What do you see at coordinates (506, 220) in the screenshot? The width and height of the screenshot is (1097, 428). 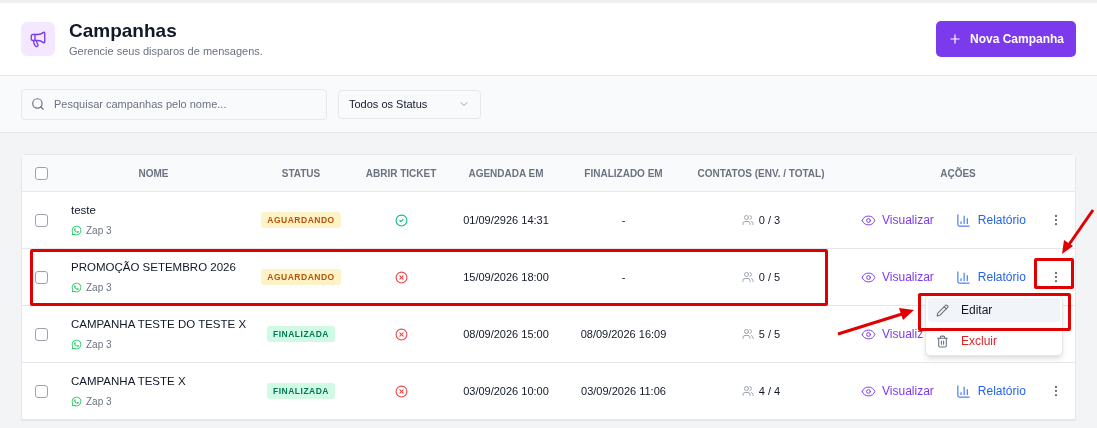 I see `scheduled-date: 01/09/2926 14:31` at bounding box center [506, 220].